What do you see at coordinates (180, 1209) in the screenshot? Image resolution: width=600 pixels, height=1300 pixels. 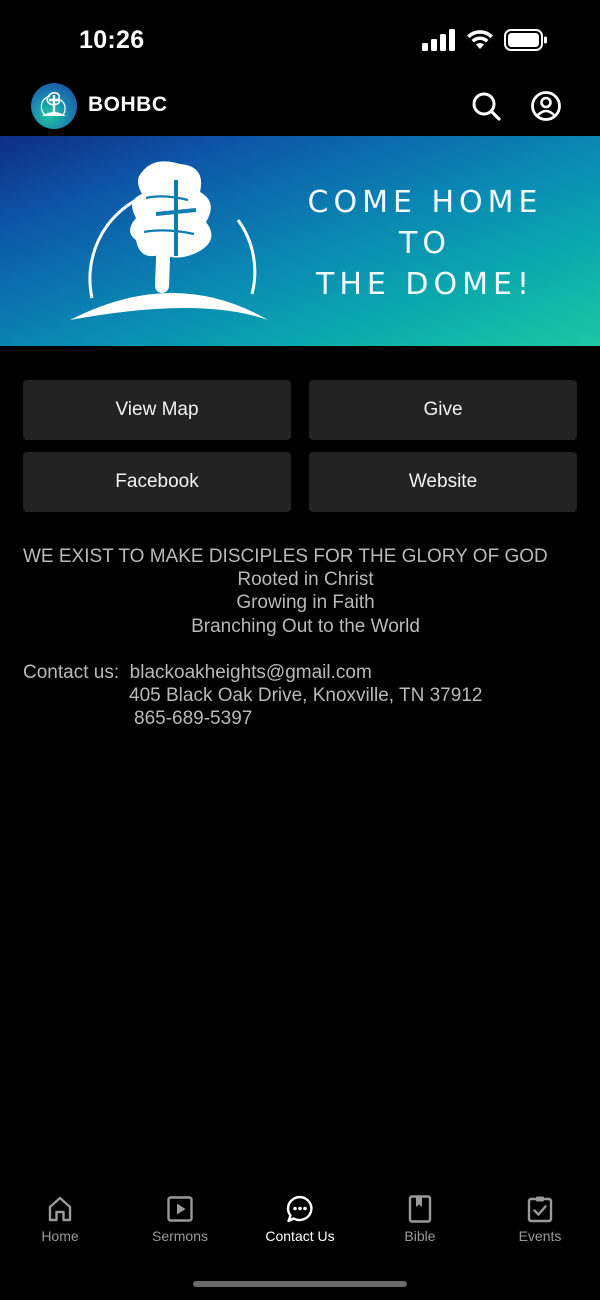 I see `play-icon` at bounding box center [180, 1209].